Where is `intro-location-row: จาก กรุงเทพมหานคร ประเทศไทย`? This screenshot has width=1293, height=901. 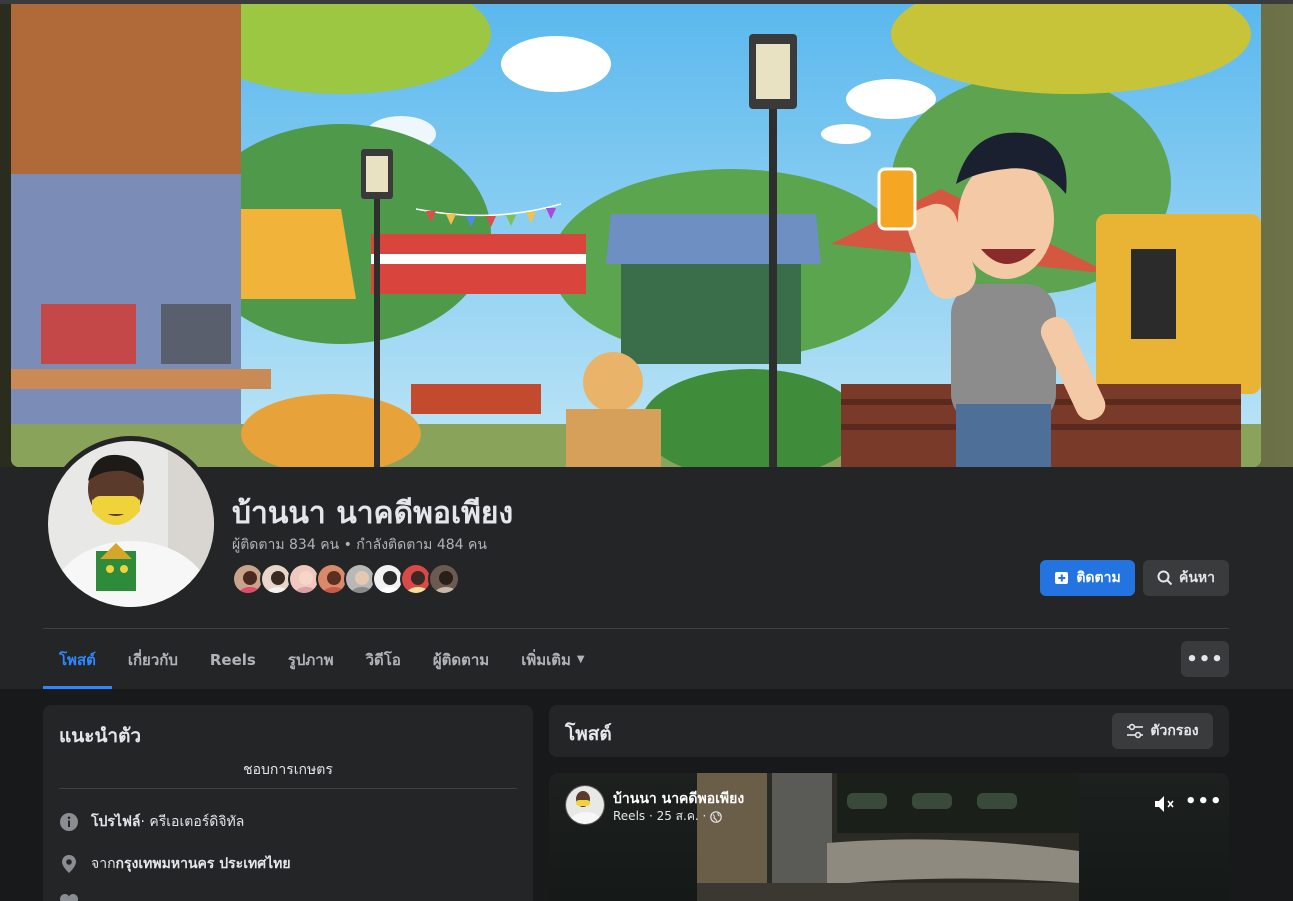
intro-location-row: จาก กรุงเทพมหานคร ประเทศไทย is located at coordinates (175, 864).